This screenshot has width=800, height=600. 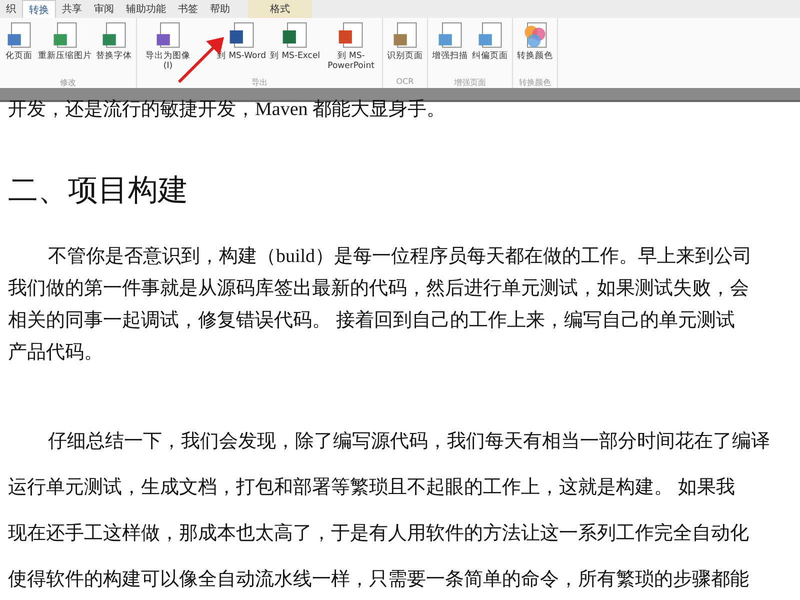 I want to click on ribbon-command: 转换颜色, so click(x=535, y=41).